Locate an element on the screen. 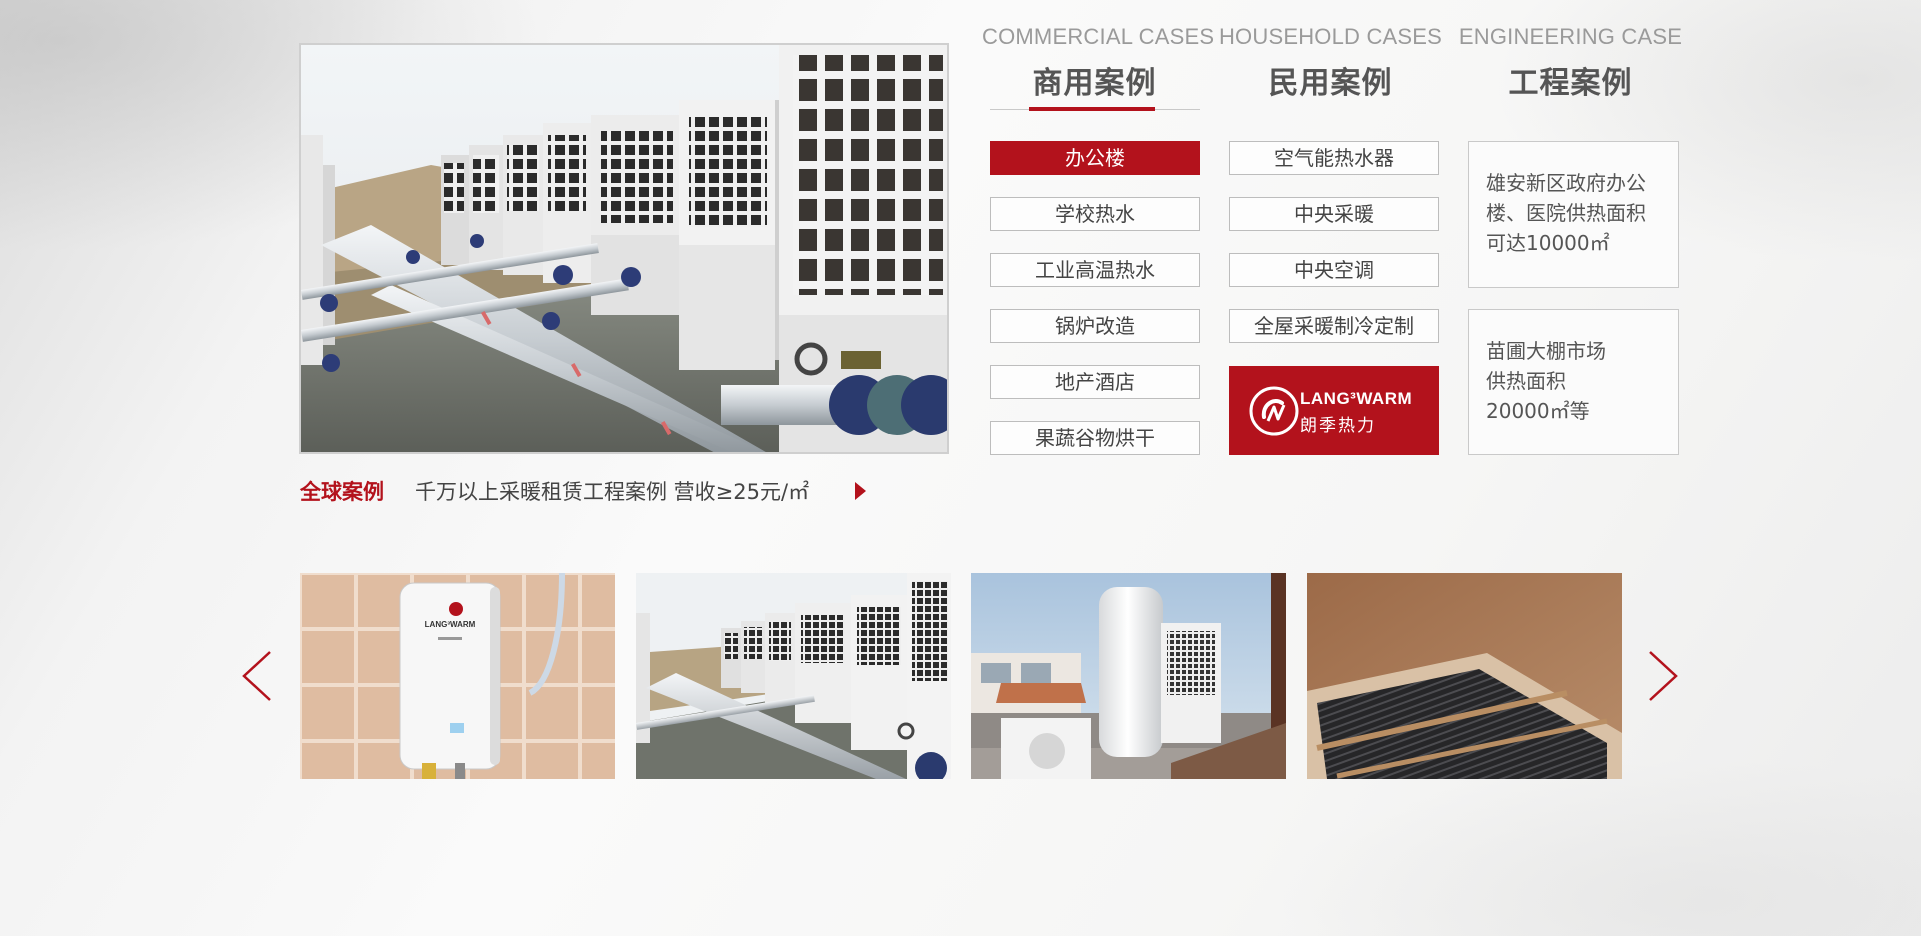 This screenshot has height=936, width=1921. option-office-building: 办公楼 is located at coordinates (1095, 158).